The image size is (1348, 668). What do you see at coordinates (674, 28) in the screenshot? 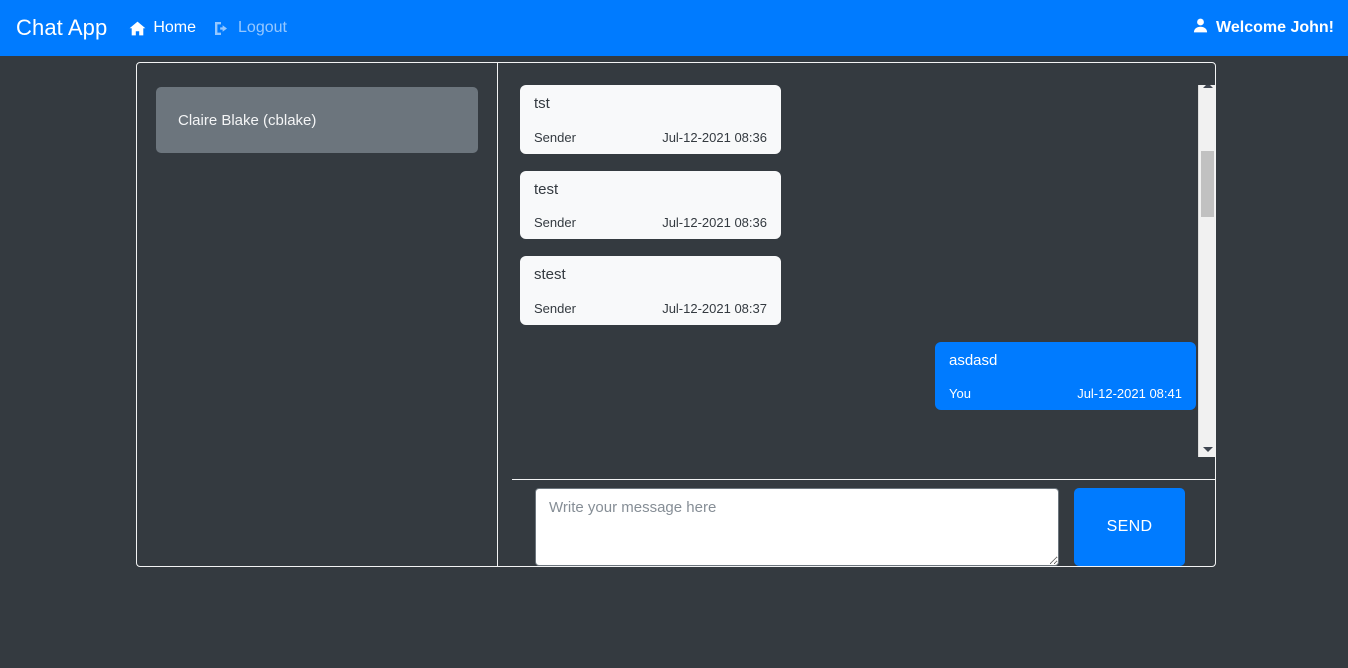
I see `navbar: Chat App Home Logout Welcome John!` at bounding box center [674, 28].